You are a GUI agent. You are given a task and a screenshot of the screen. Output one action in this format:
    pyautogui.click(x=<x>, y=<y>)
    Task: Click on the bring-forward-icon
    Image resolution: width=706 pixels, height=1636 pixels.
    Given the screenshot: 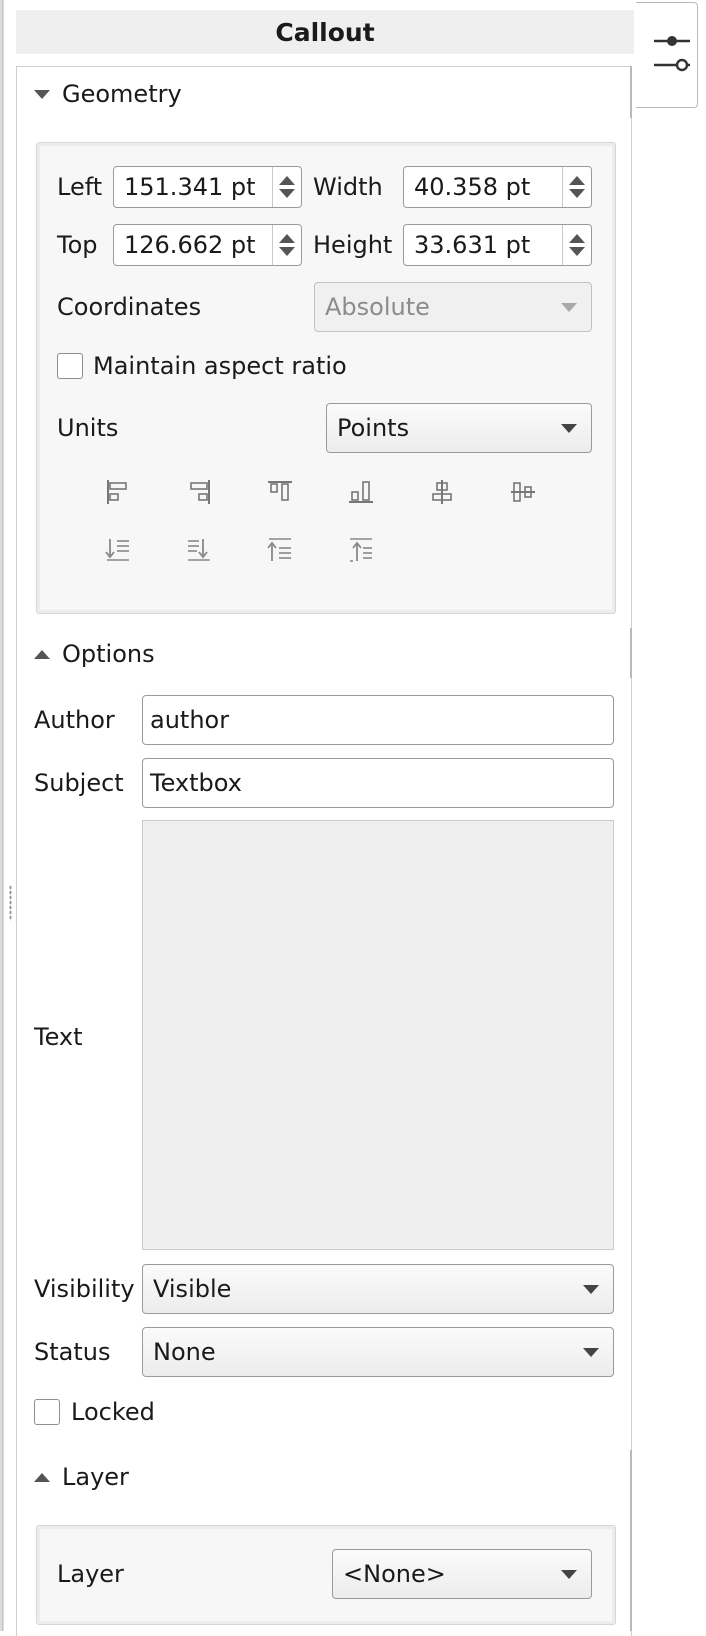 What is the action you would take?
    pyautogui.click(x=199, y=550)
    